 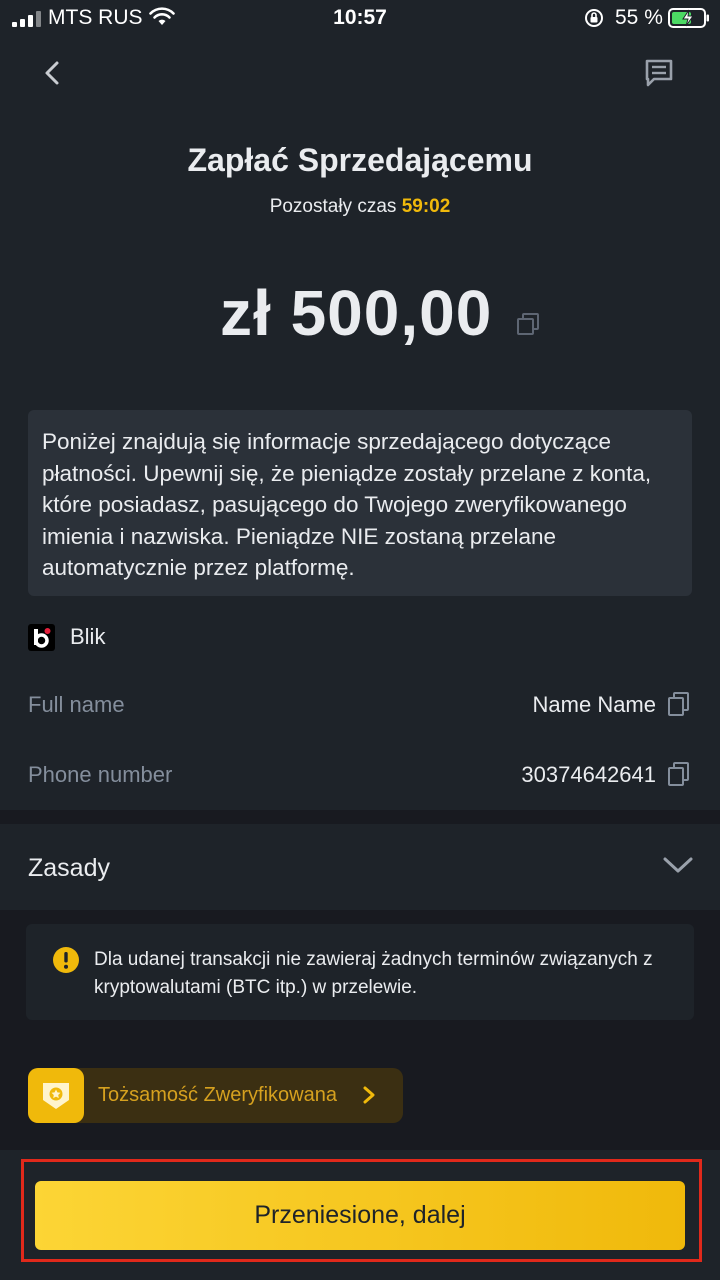 I want to click on verified-label: Tożsamość Zweryfikowana, so click(x=217, y=1095).